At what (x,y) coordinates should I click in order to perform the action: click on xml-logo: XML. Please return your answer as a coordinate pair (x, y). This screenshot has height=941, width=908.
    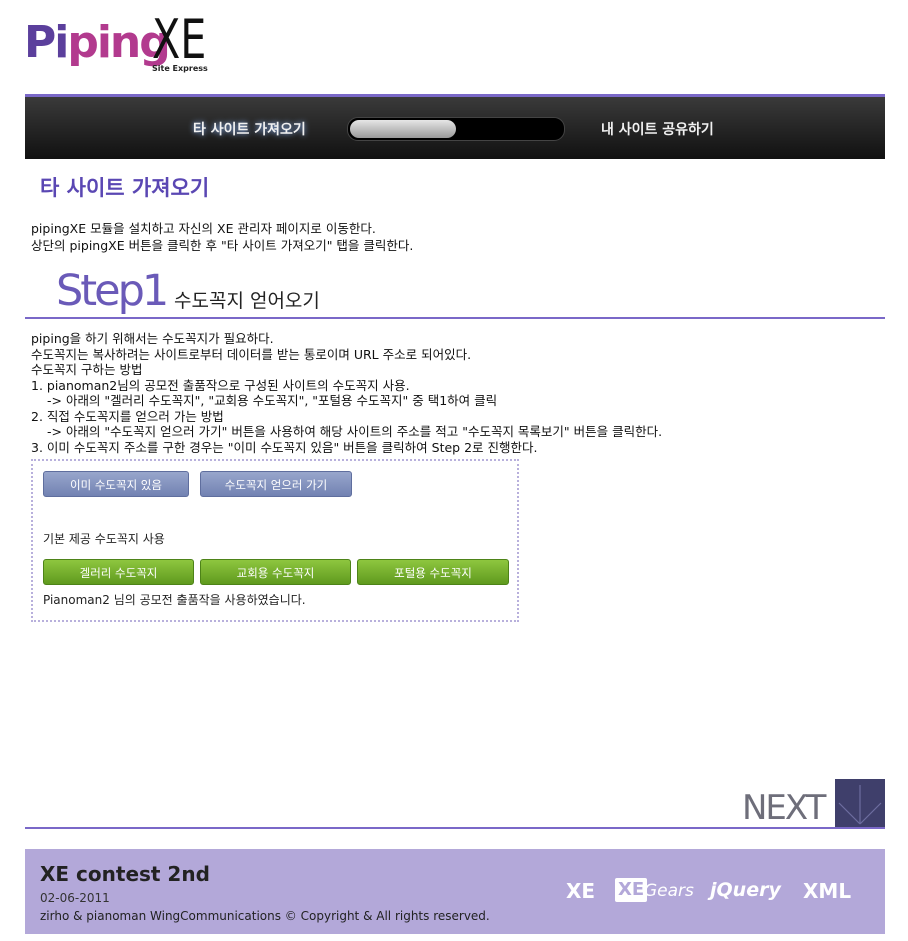
    Looking at the image, I should click on (827, 891).